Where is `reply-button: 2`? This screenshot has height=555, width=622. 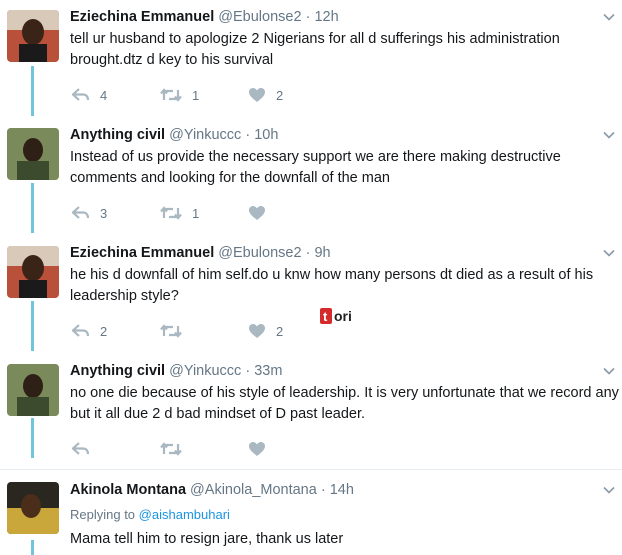 reply-button: 2 is located at coordinates (89, 331).